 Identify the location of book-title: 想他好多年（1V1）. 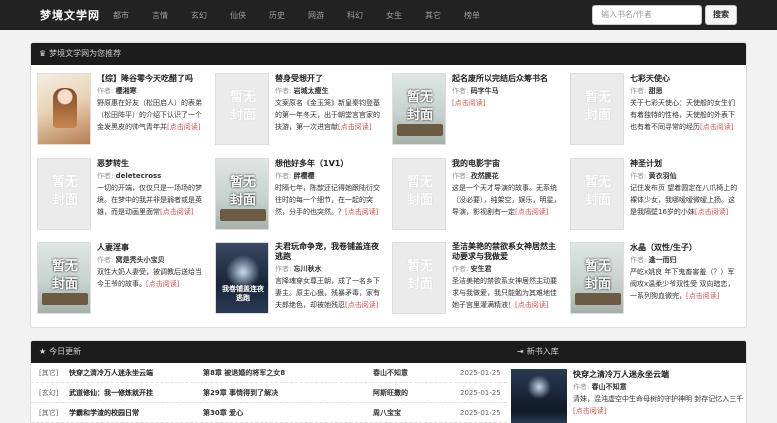
(330, 163).